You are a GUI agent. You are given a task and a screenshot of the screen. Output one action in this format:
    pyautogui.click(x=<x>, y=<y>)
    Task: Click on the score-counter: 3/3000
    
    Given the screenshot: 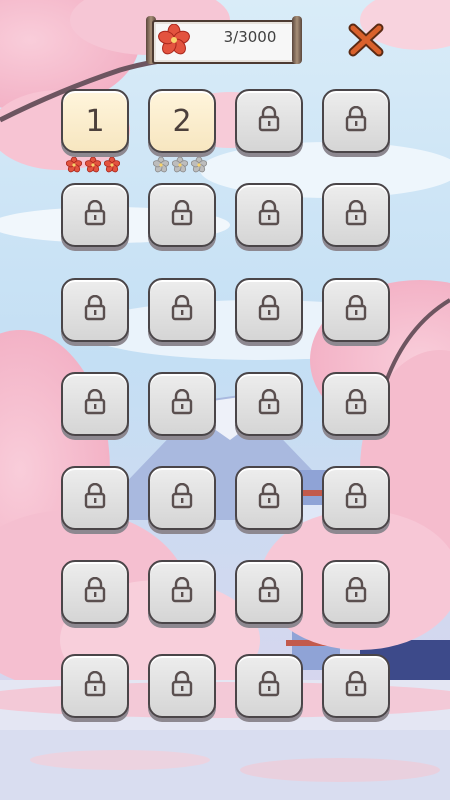 What is the action you would take?
    pyautogui.click(x=250, y=37)
    